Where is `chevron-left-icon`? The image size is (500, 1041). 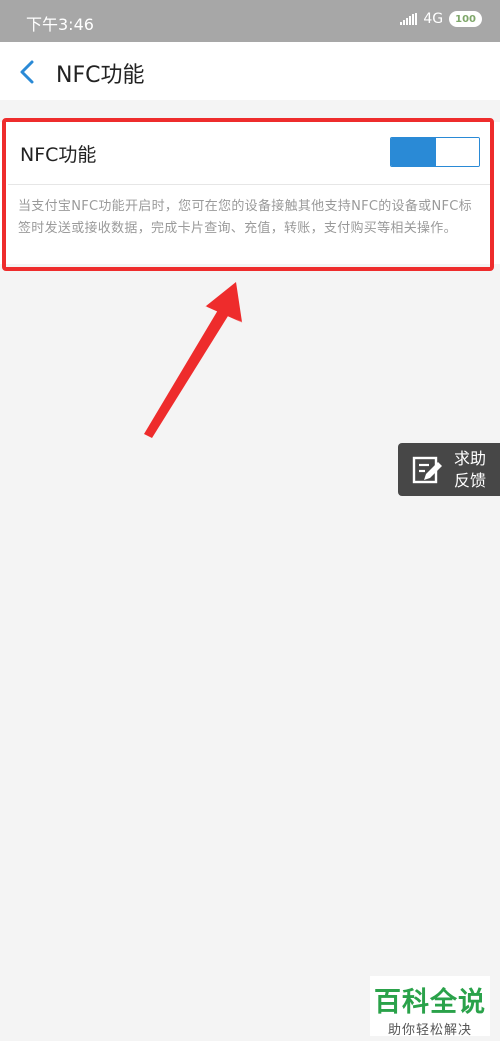 chevron-left-icon is located at coordinates (27, 72).